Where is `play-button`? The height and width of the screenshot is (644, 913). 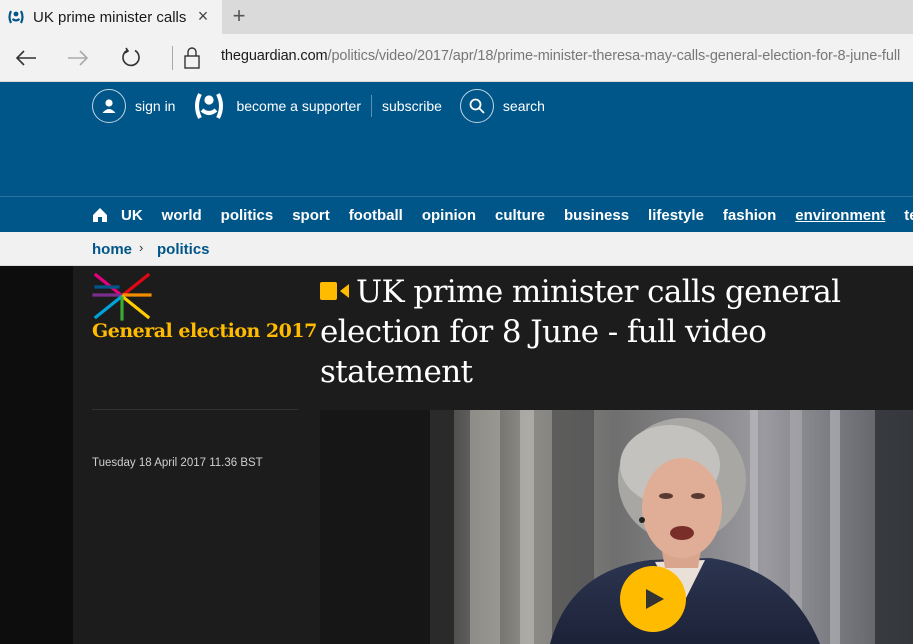 play-button is located at coordinates (653, 599).